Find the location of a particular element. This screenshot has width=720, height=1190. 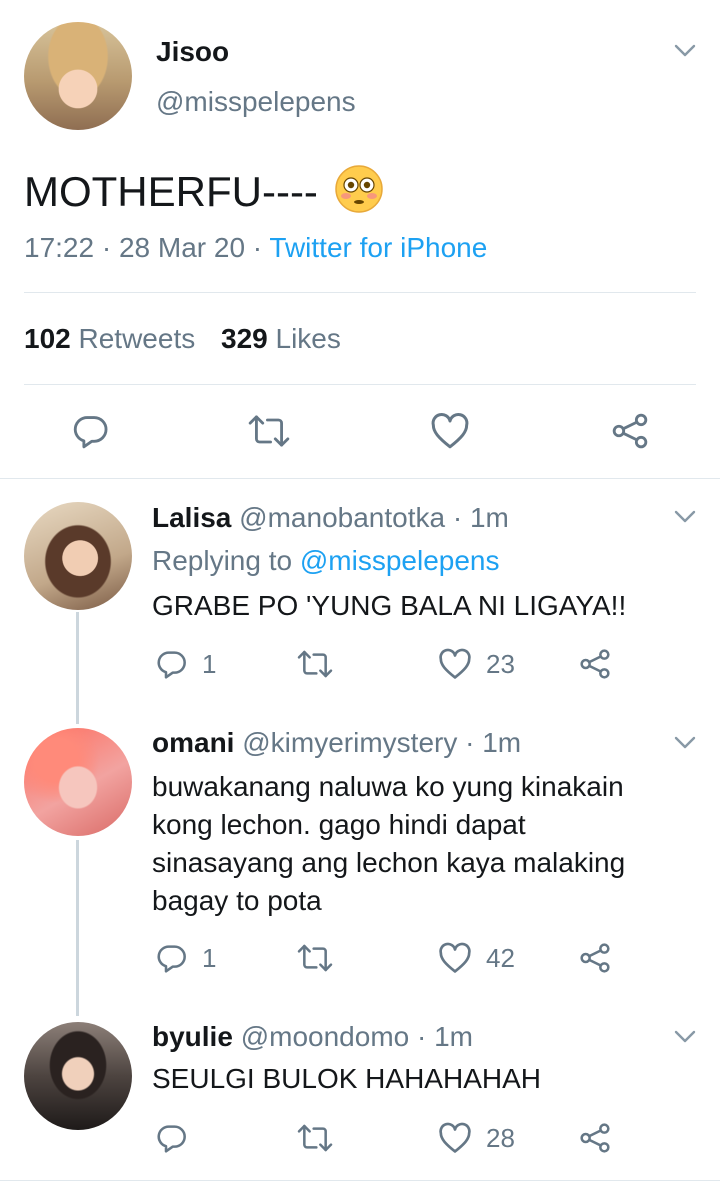

avatar-lalisa is located at coordinates (78, 556).